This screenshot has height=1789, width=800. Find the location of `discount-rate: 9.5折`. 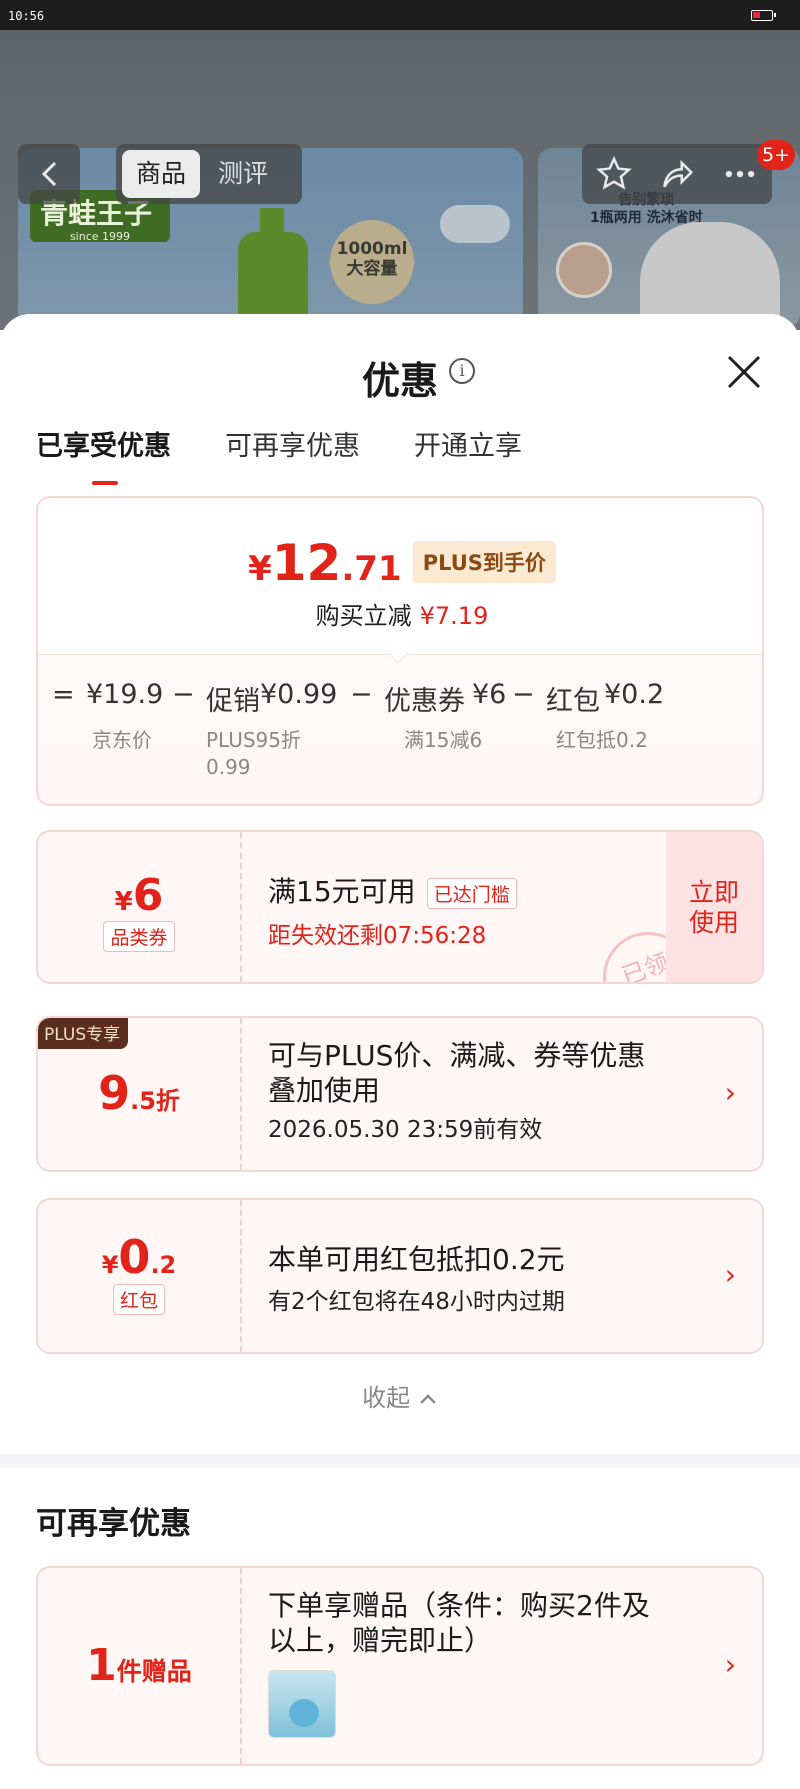

discount-rate: 9.5折 is located at coordinates (139, 1093).